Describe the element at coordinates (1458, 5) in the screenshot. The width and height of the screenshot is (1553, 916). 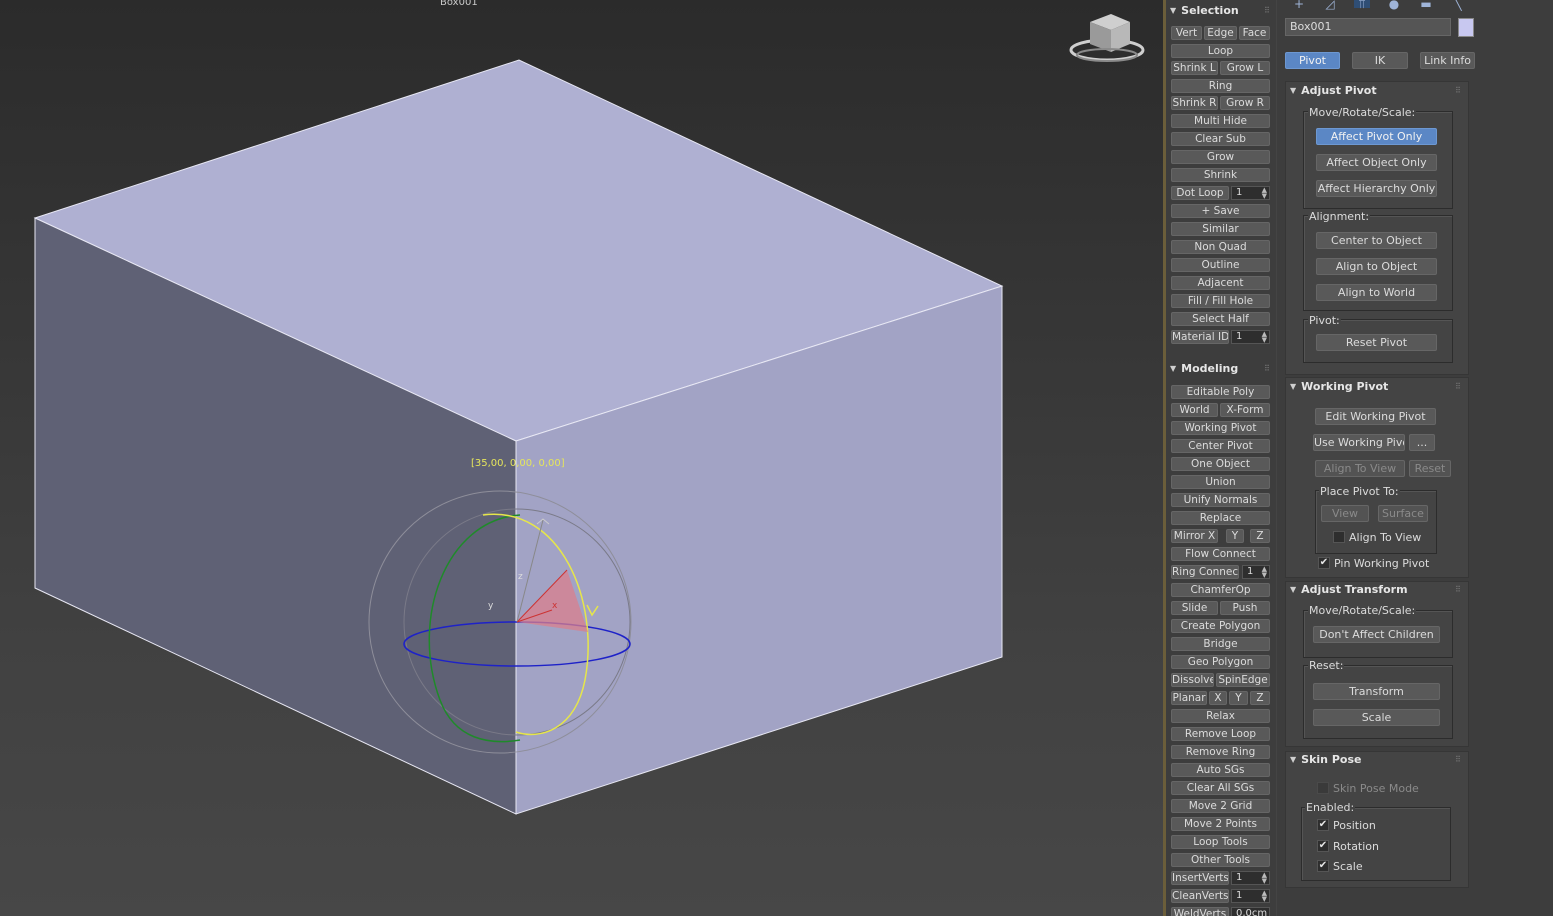
I see `utilities-tab-icon: ╲` at that location.